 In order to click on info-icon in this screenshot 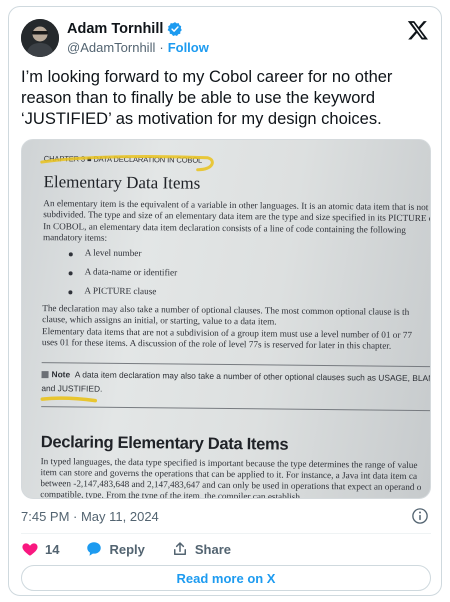, I will do `click(420, 516)`.